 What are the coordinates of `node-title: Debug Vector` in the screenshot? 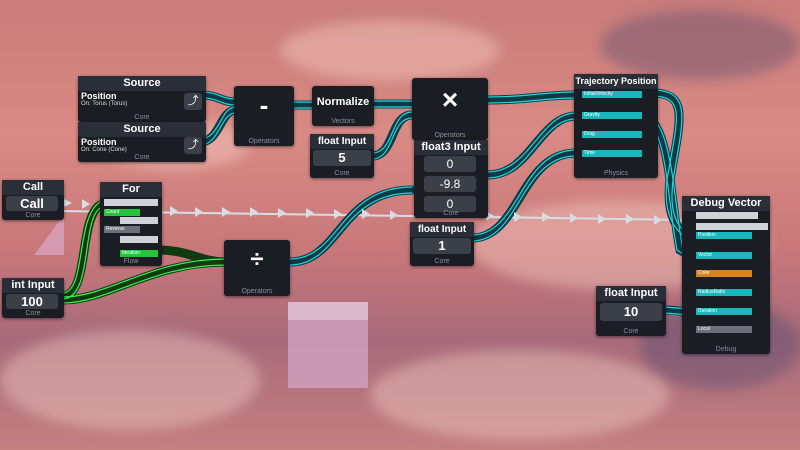 It's located at (726, 203).